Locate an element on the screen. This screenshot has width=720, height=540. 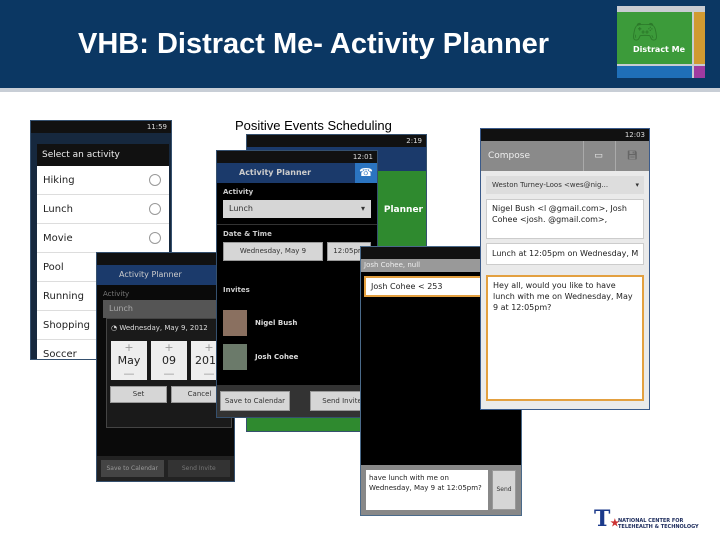
app-title: Activity Planner is located at coordinates (165, 275).